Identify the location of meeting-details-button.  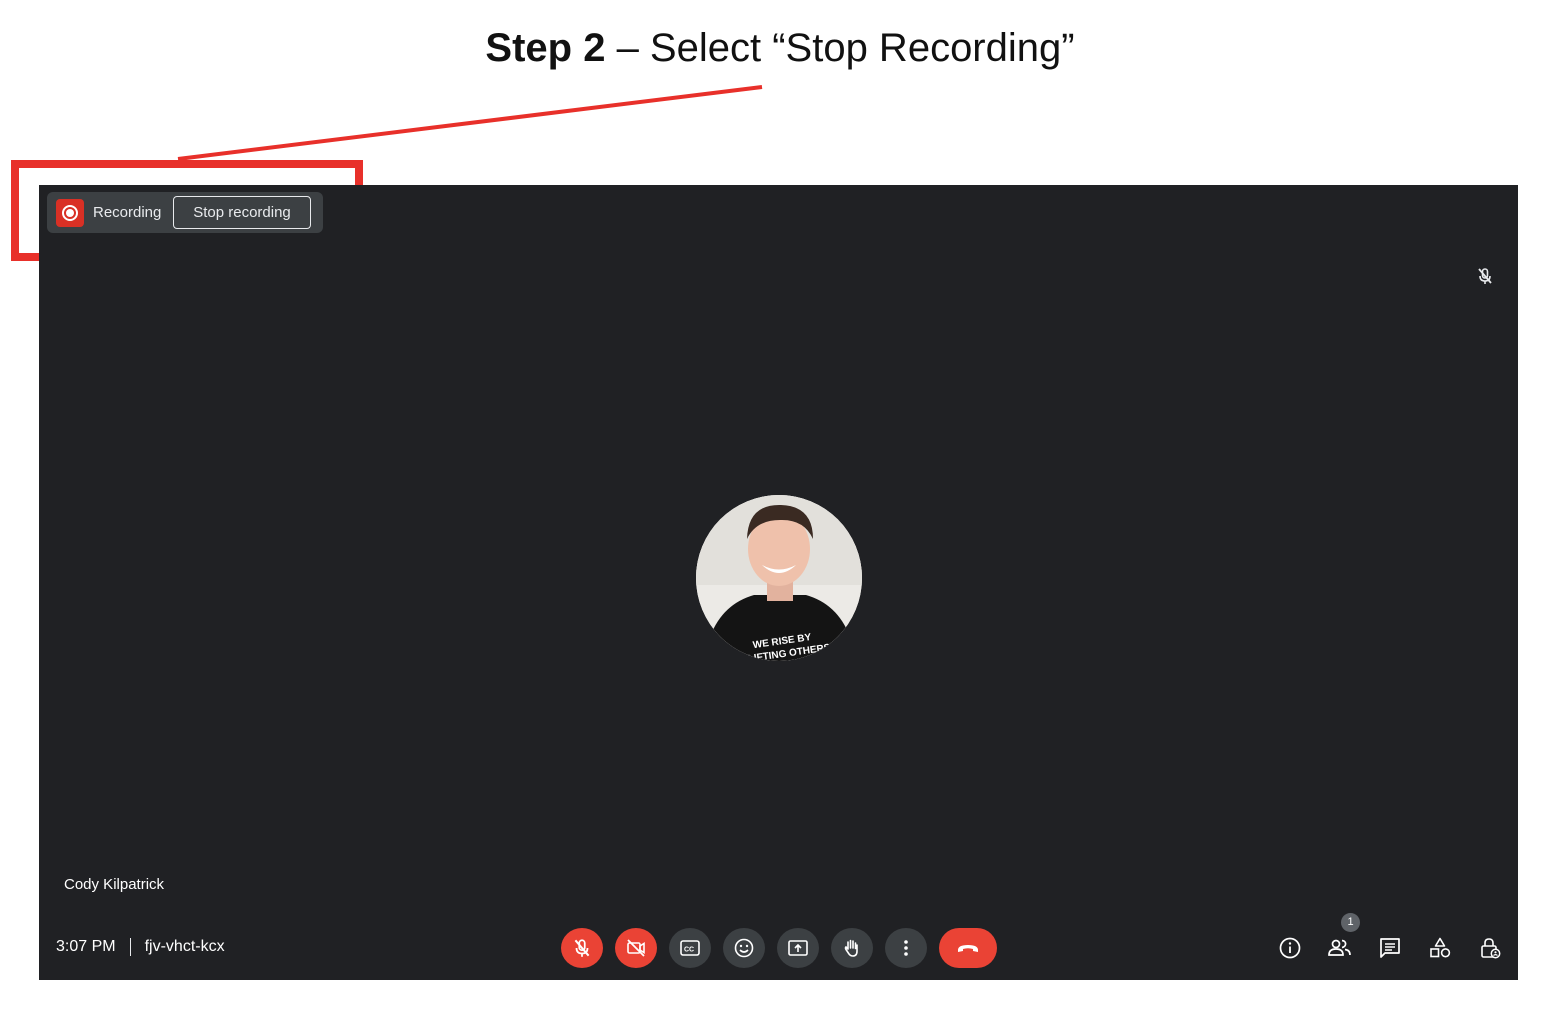
(1290, 948).